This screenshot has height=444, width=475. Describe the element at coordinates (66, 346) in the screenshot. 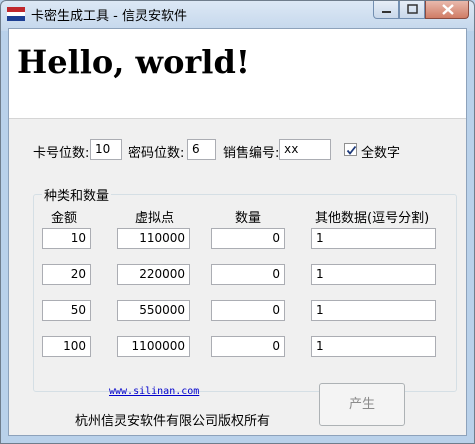

I see `amount-input-row4: 100` at that location.